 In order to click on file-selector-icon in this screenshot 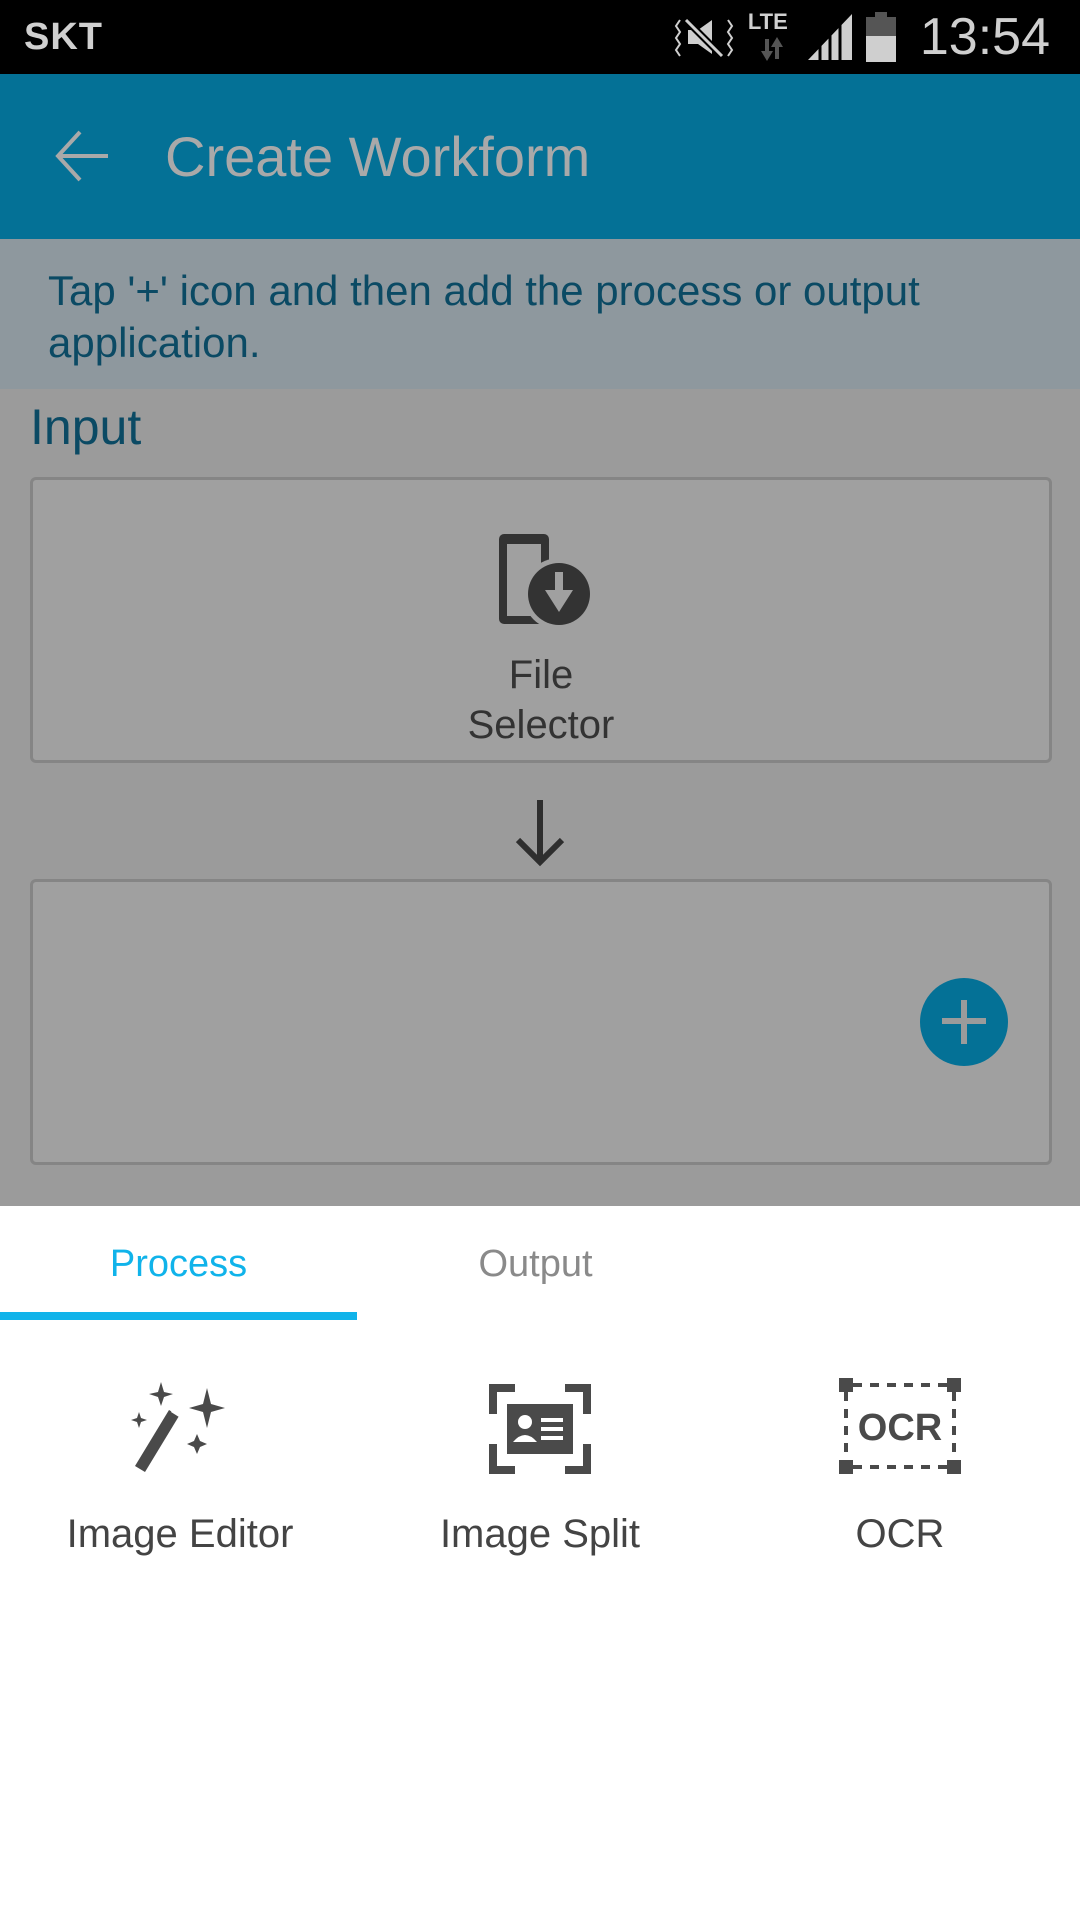, I will do `click(547, 582)`.